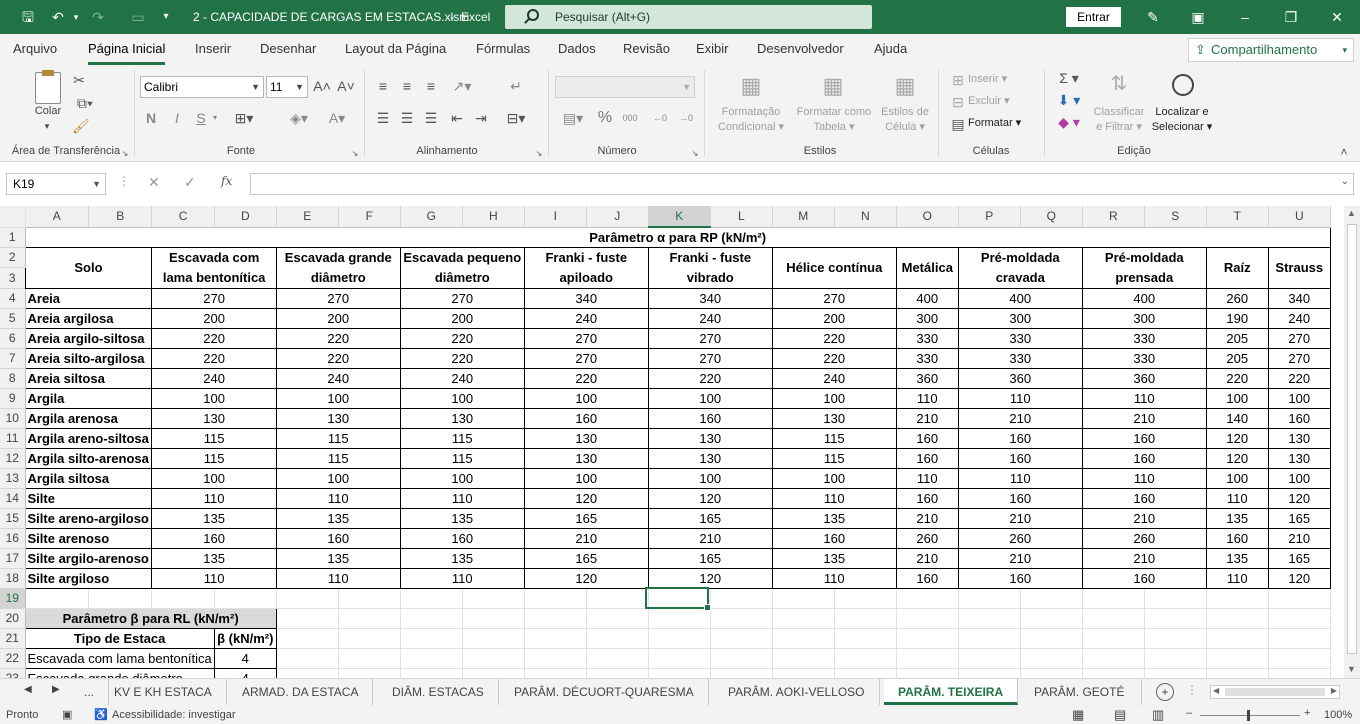 The width and height of the screenshot is (1360, 724). I want to click on alpha-value: 330, so click(1144, 338).